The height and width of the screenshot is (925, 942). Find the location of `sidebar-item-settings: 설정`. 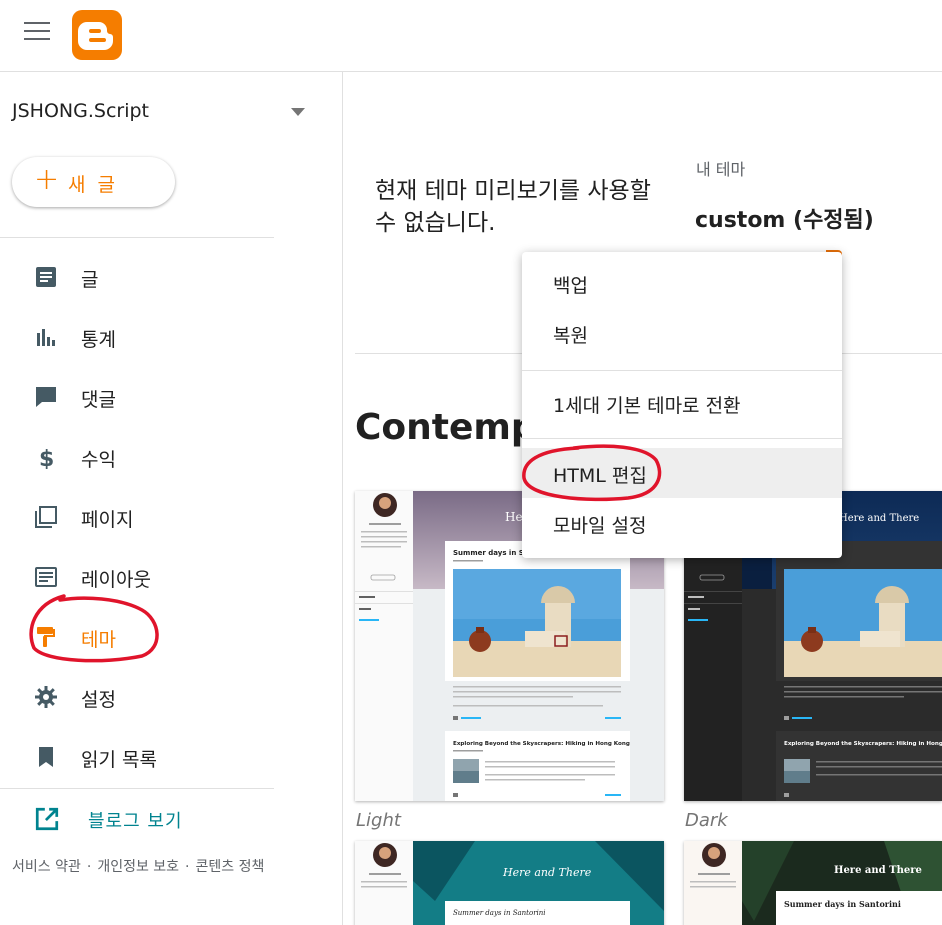

sidebar-item-settings: 설정 is located at coordinates (150, 697).